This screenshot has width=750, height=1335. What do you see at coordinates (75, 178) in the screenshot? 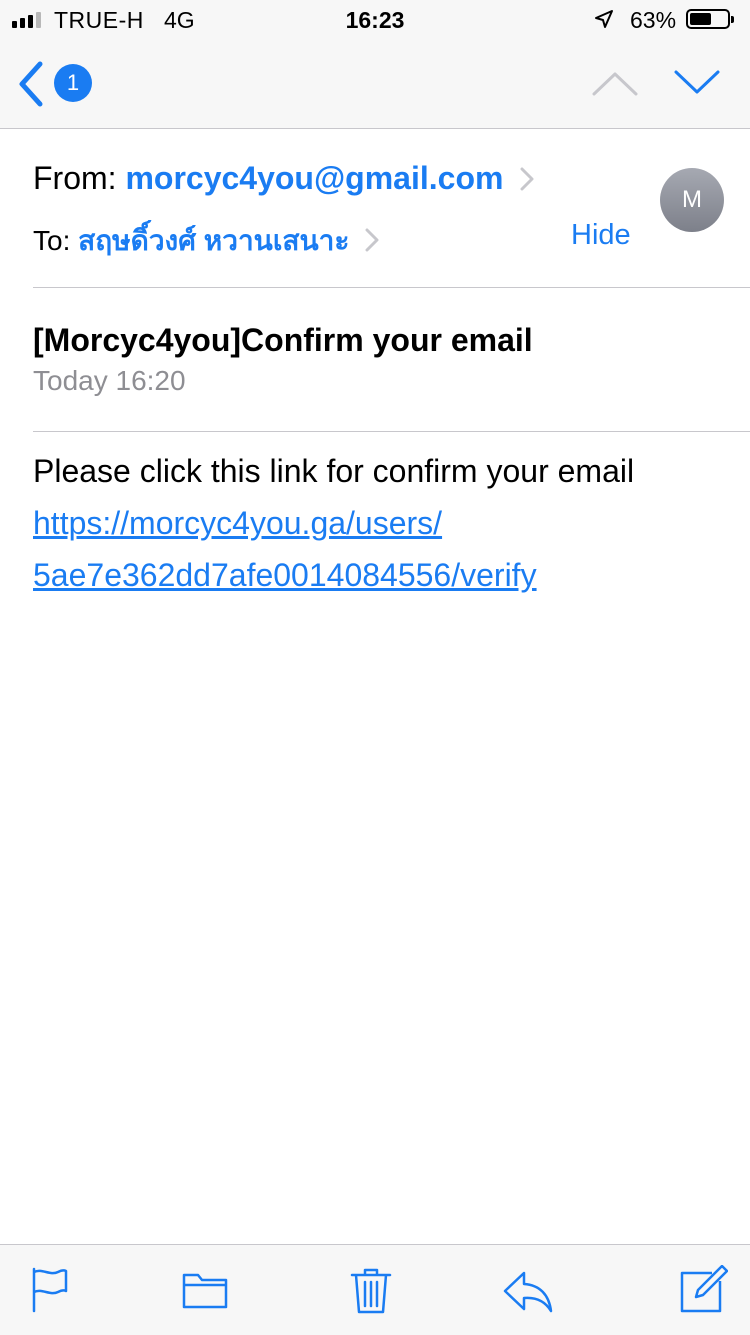
I see `from-label: From:` at bounding box center [75, 178].